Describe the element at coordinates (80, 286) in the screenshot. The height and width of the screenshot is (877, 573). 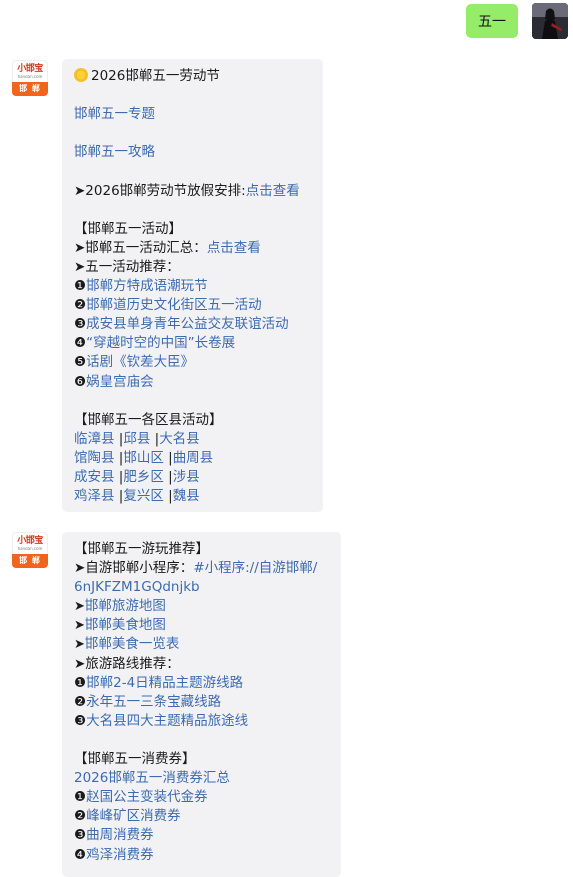
I see `activity-number: ❶` at that location.